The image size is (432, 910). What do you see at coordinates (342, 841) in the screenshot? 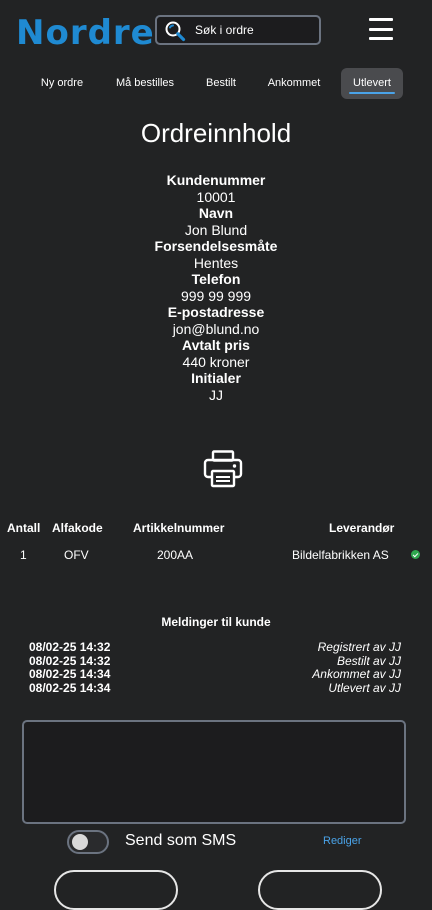
I see `edit-link: Rediger` at bounding box center [342, 841].